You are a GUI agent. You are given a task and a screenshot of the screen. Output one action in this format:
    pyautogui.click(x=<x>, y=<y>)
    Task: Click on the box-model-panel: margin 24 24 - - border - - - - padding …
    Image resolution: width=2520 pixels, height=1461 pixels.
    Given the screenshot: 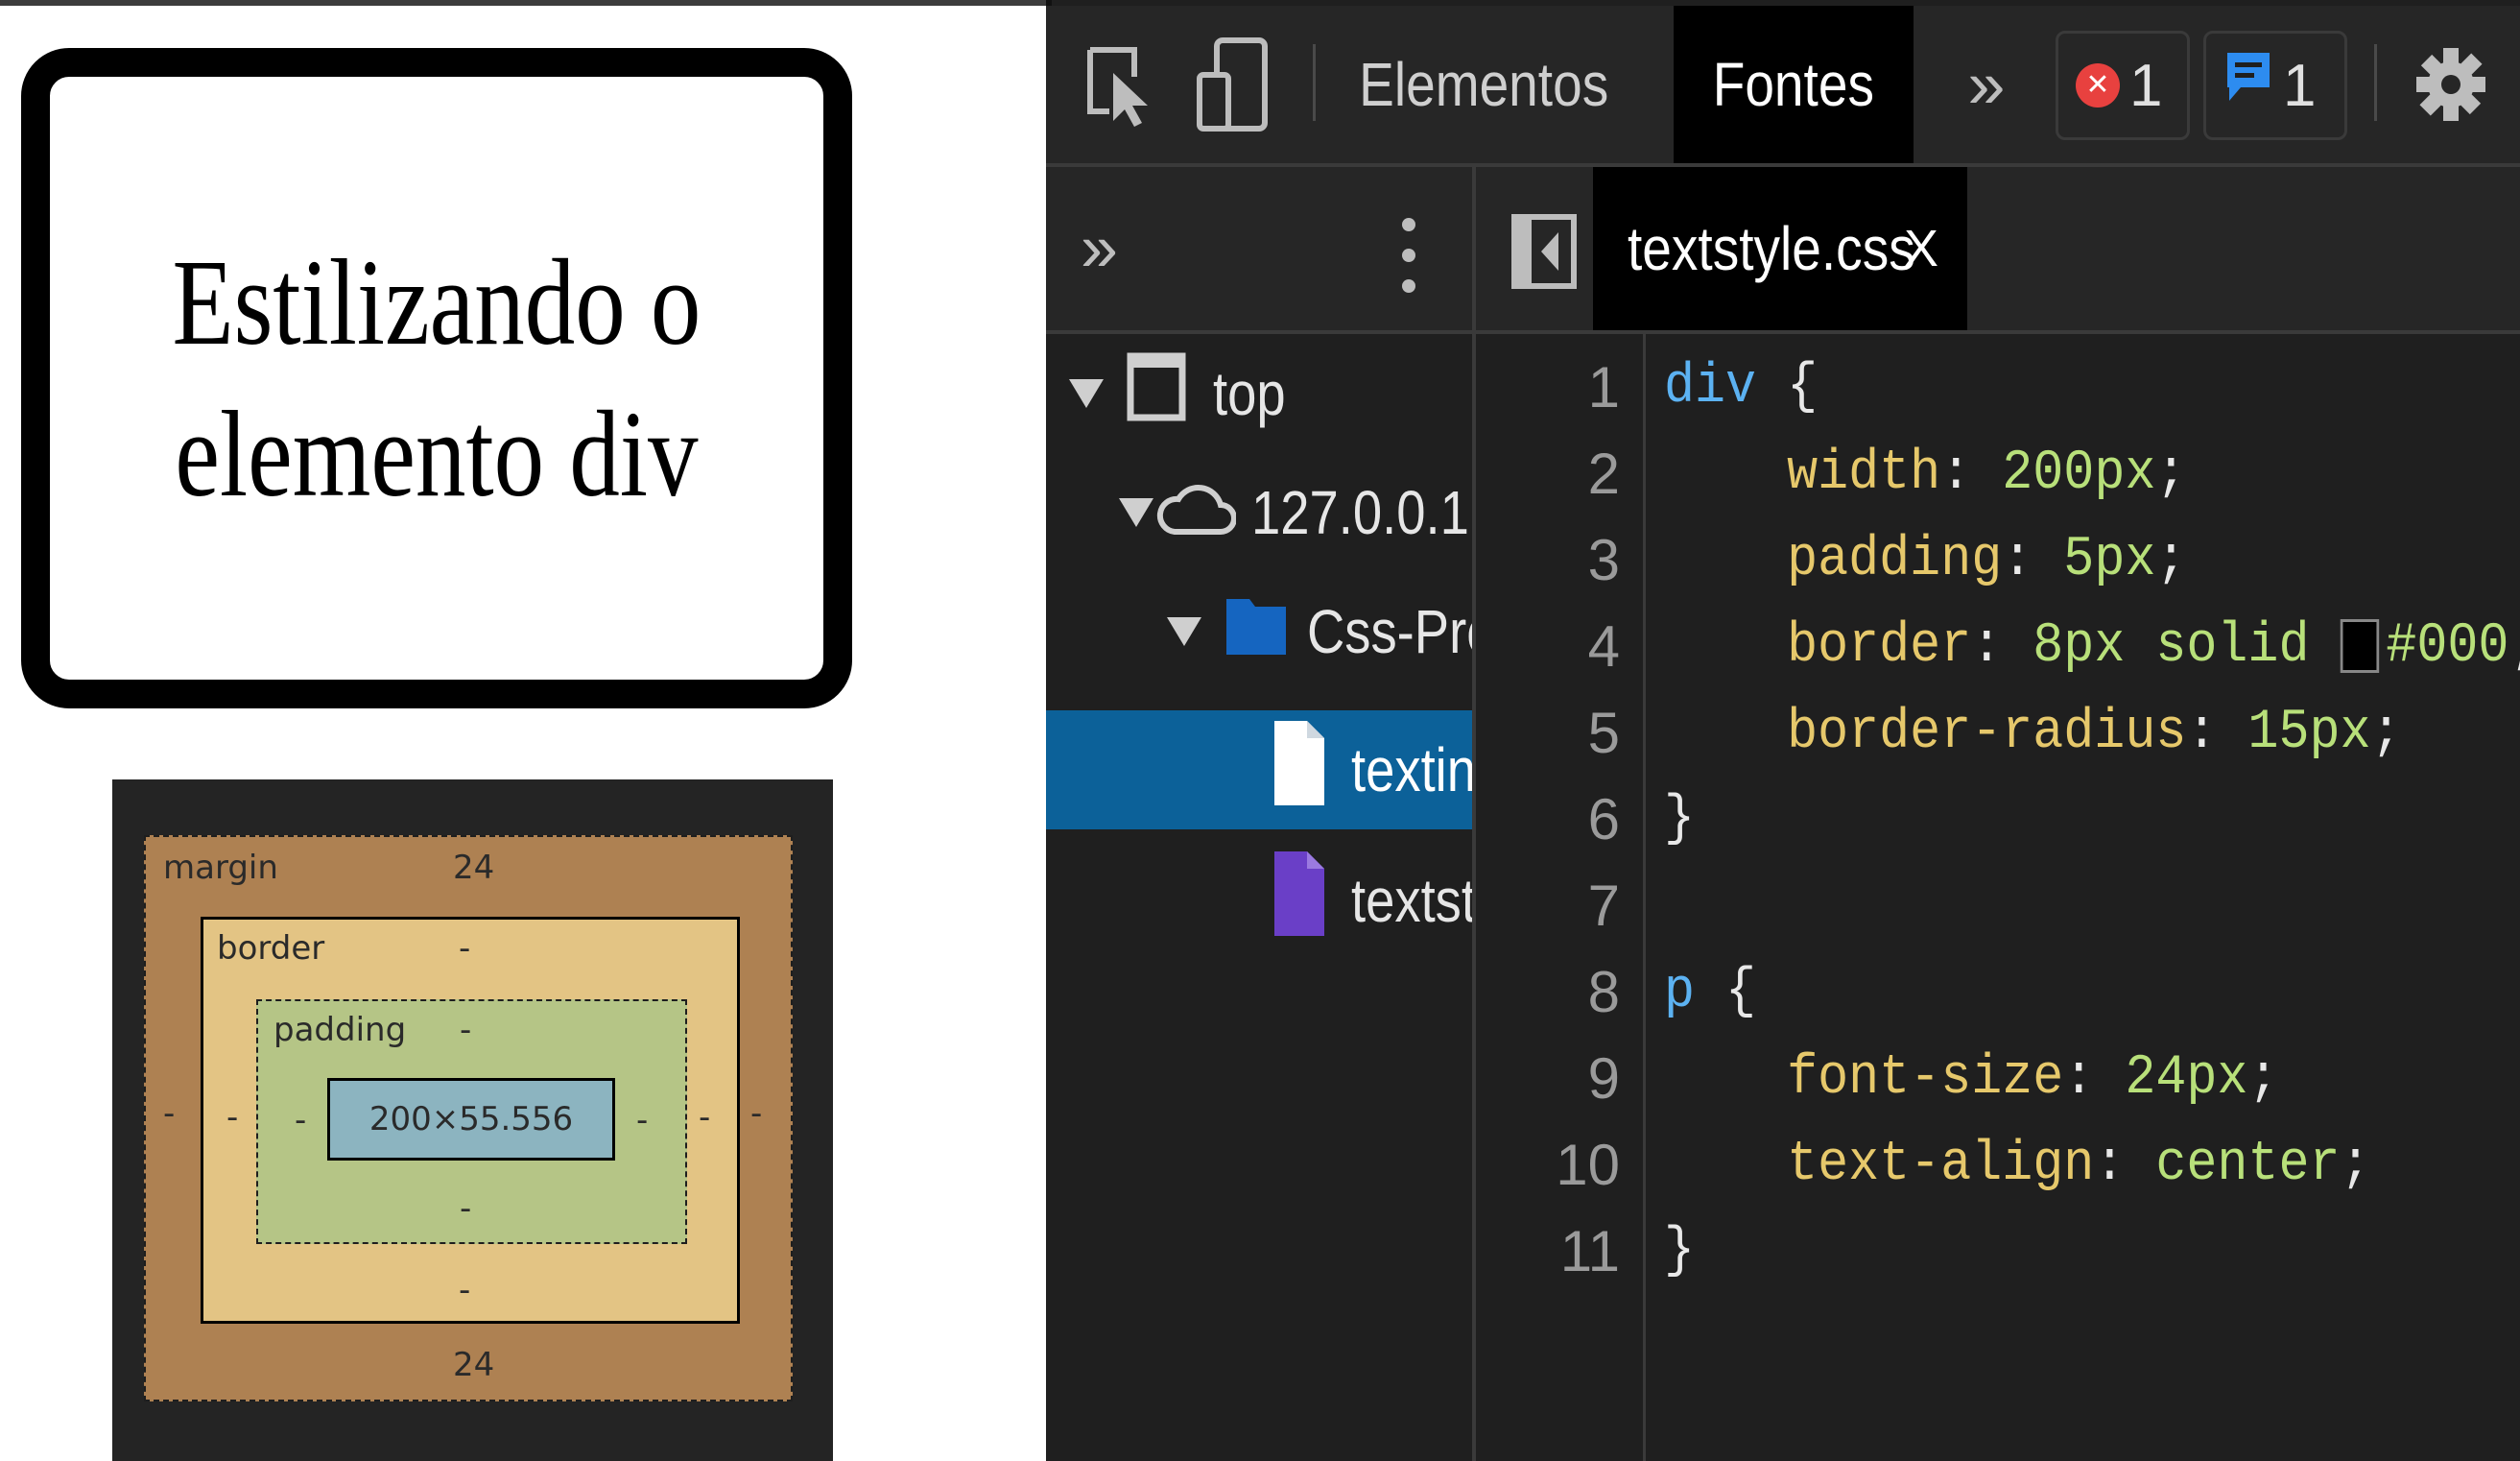 What is the action you would take?
    pyautogui.click(x=473, y=1120)
    